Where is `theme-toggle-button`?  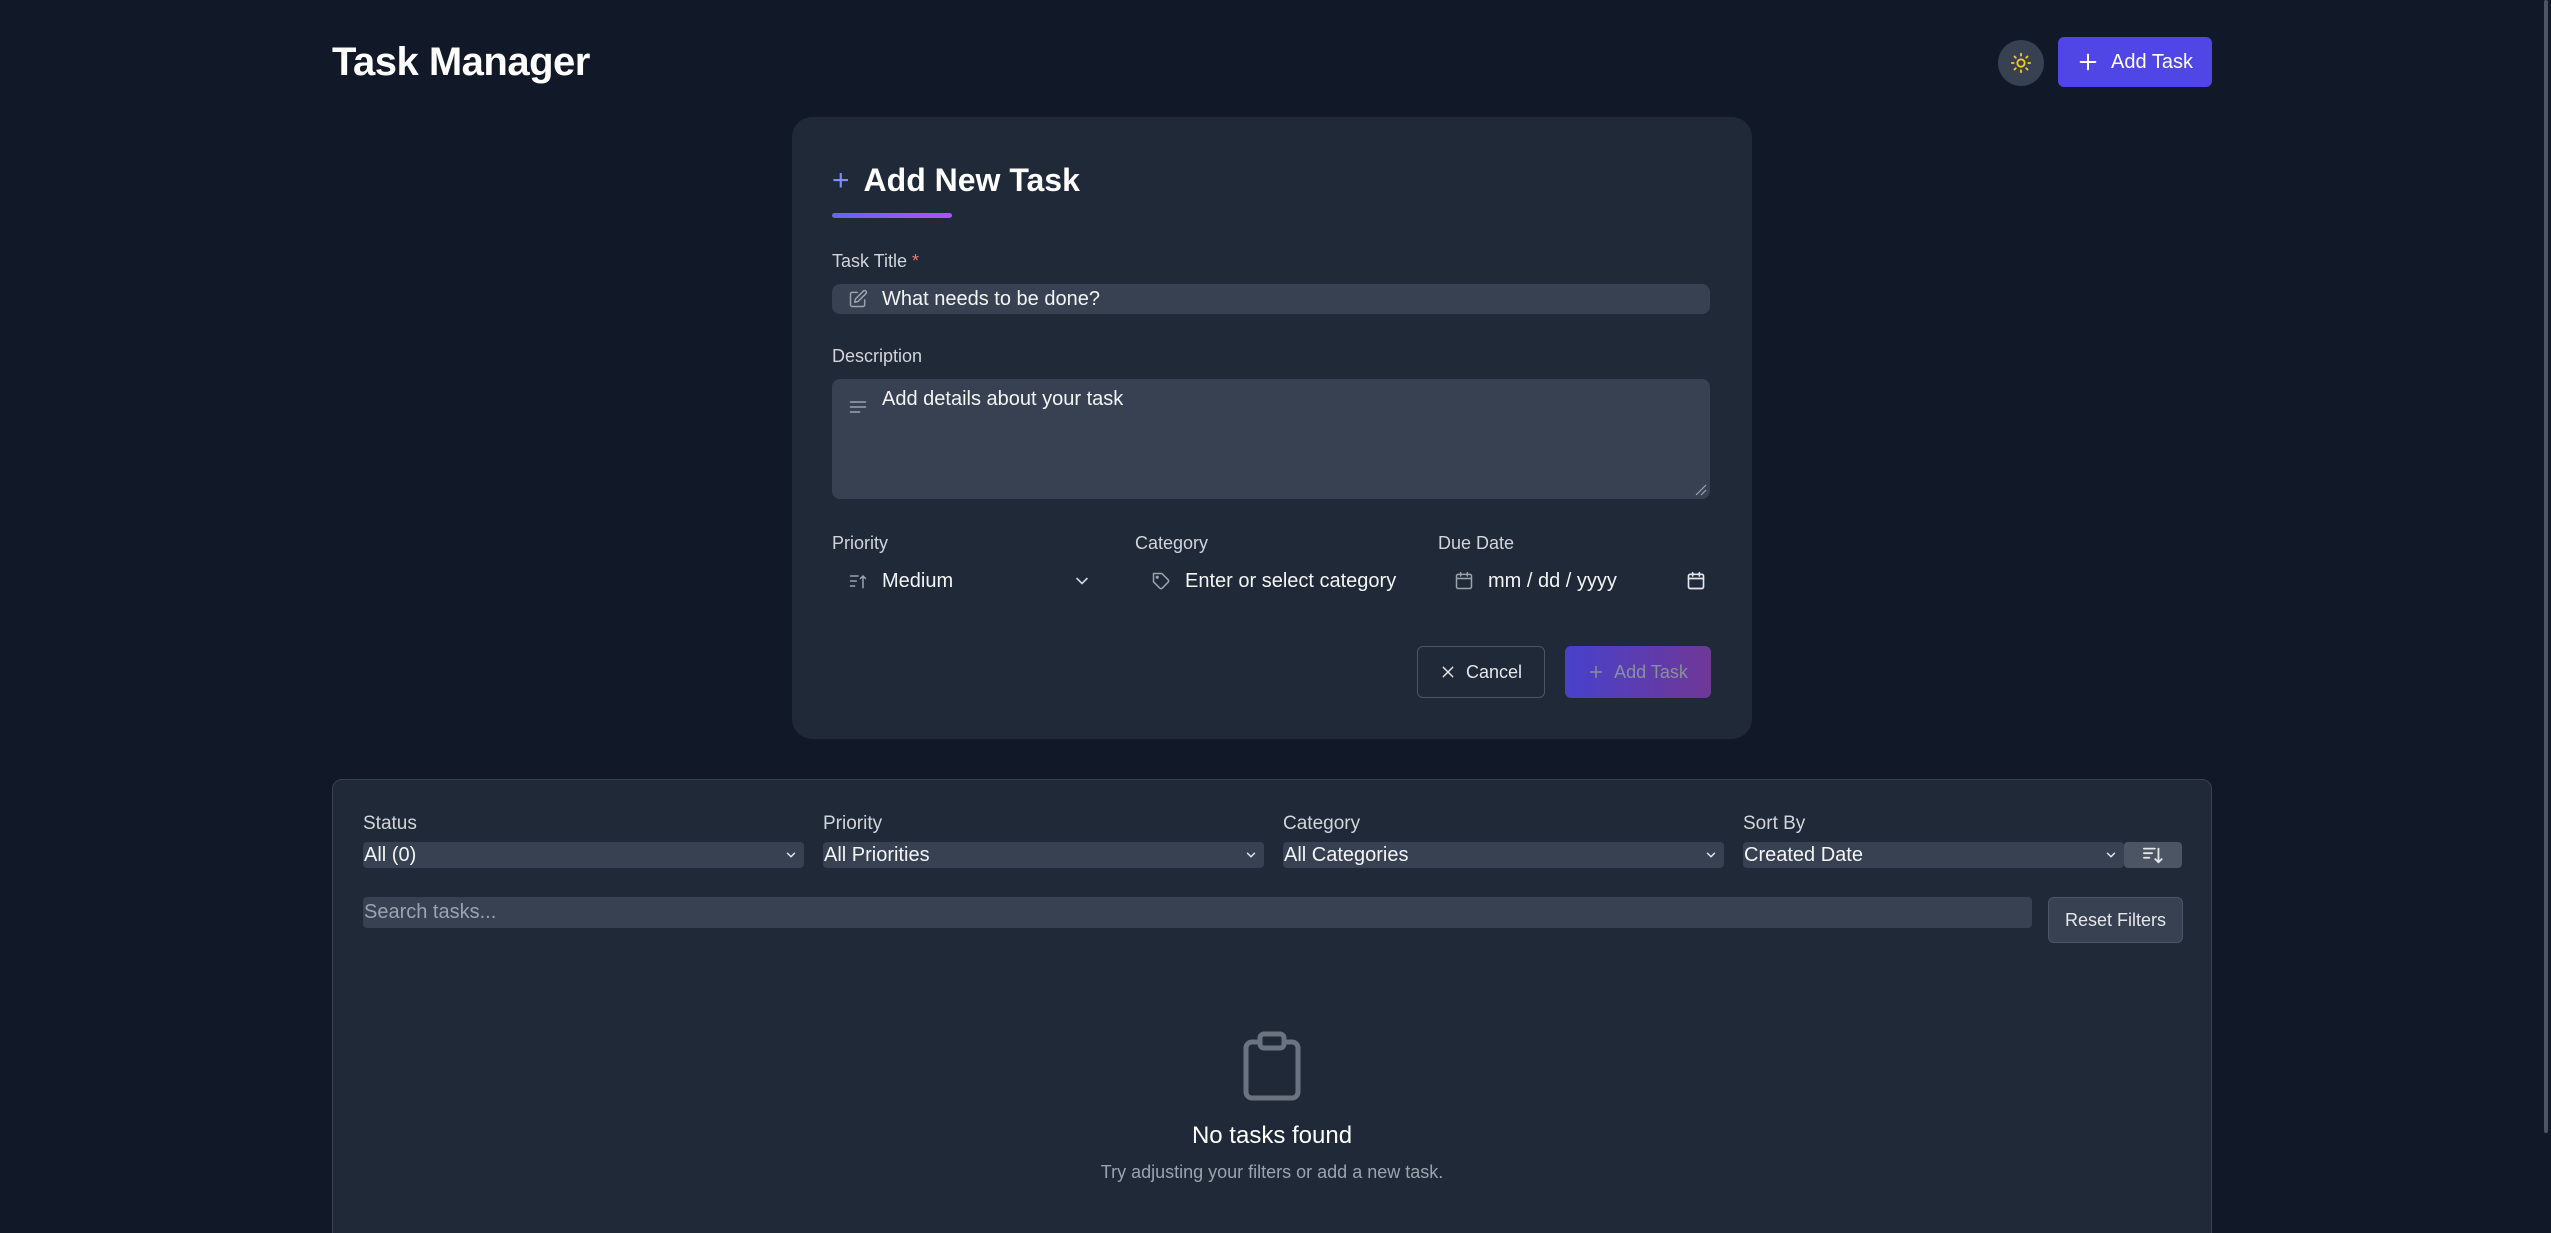 theme-toggle-button is located at coordinates (2021, 63).